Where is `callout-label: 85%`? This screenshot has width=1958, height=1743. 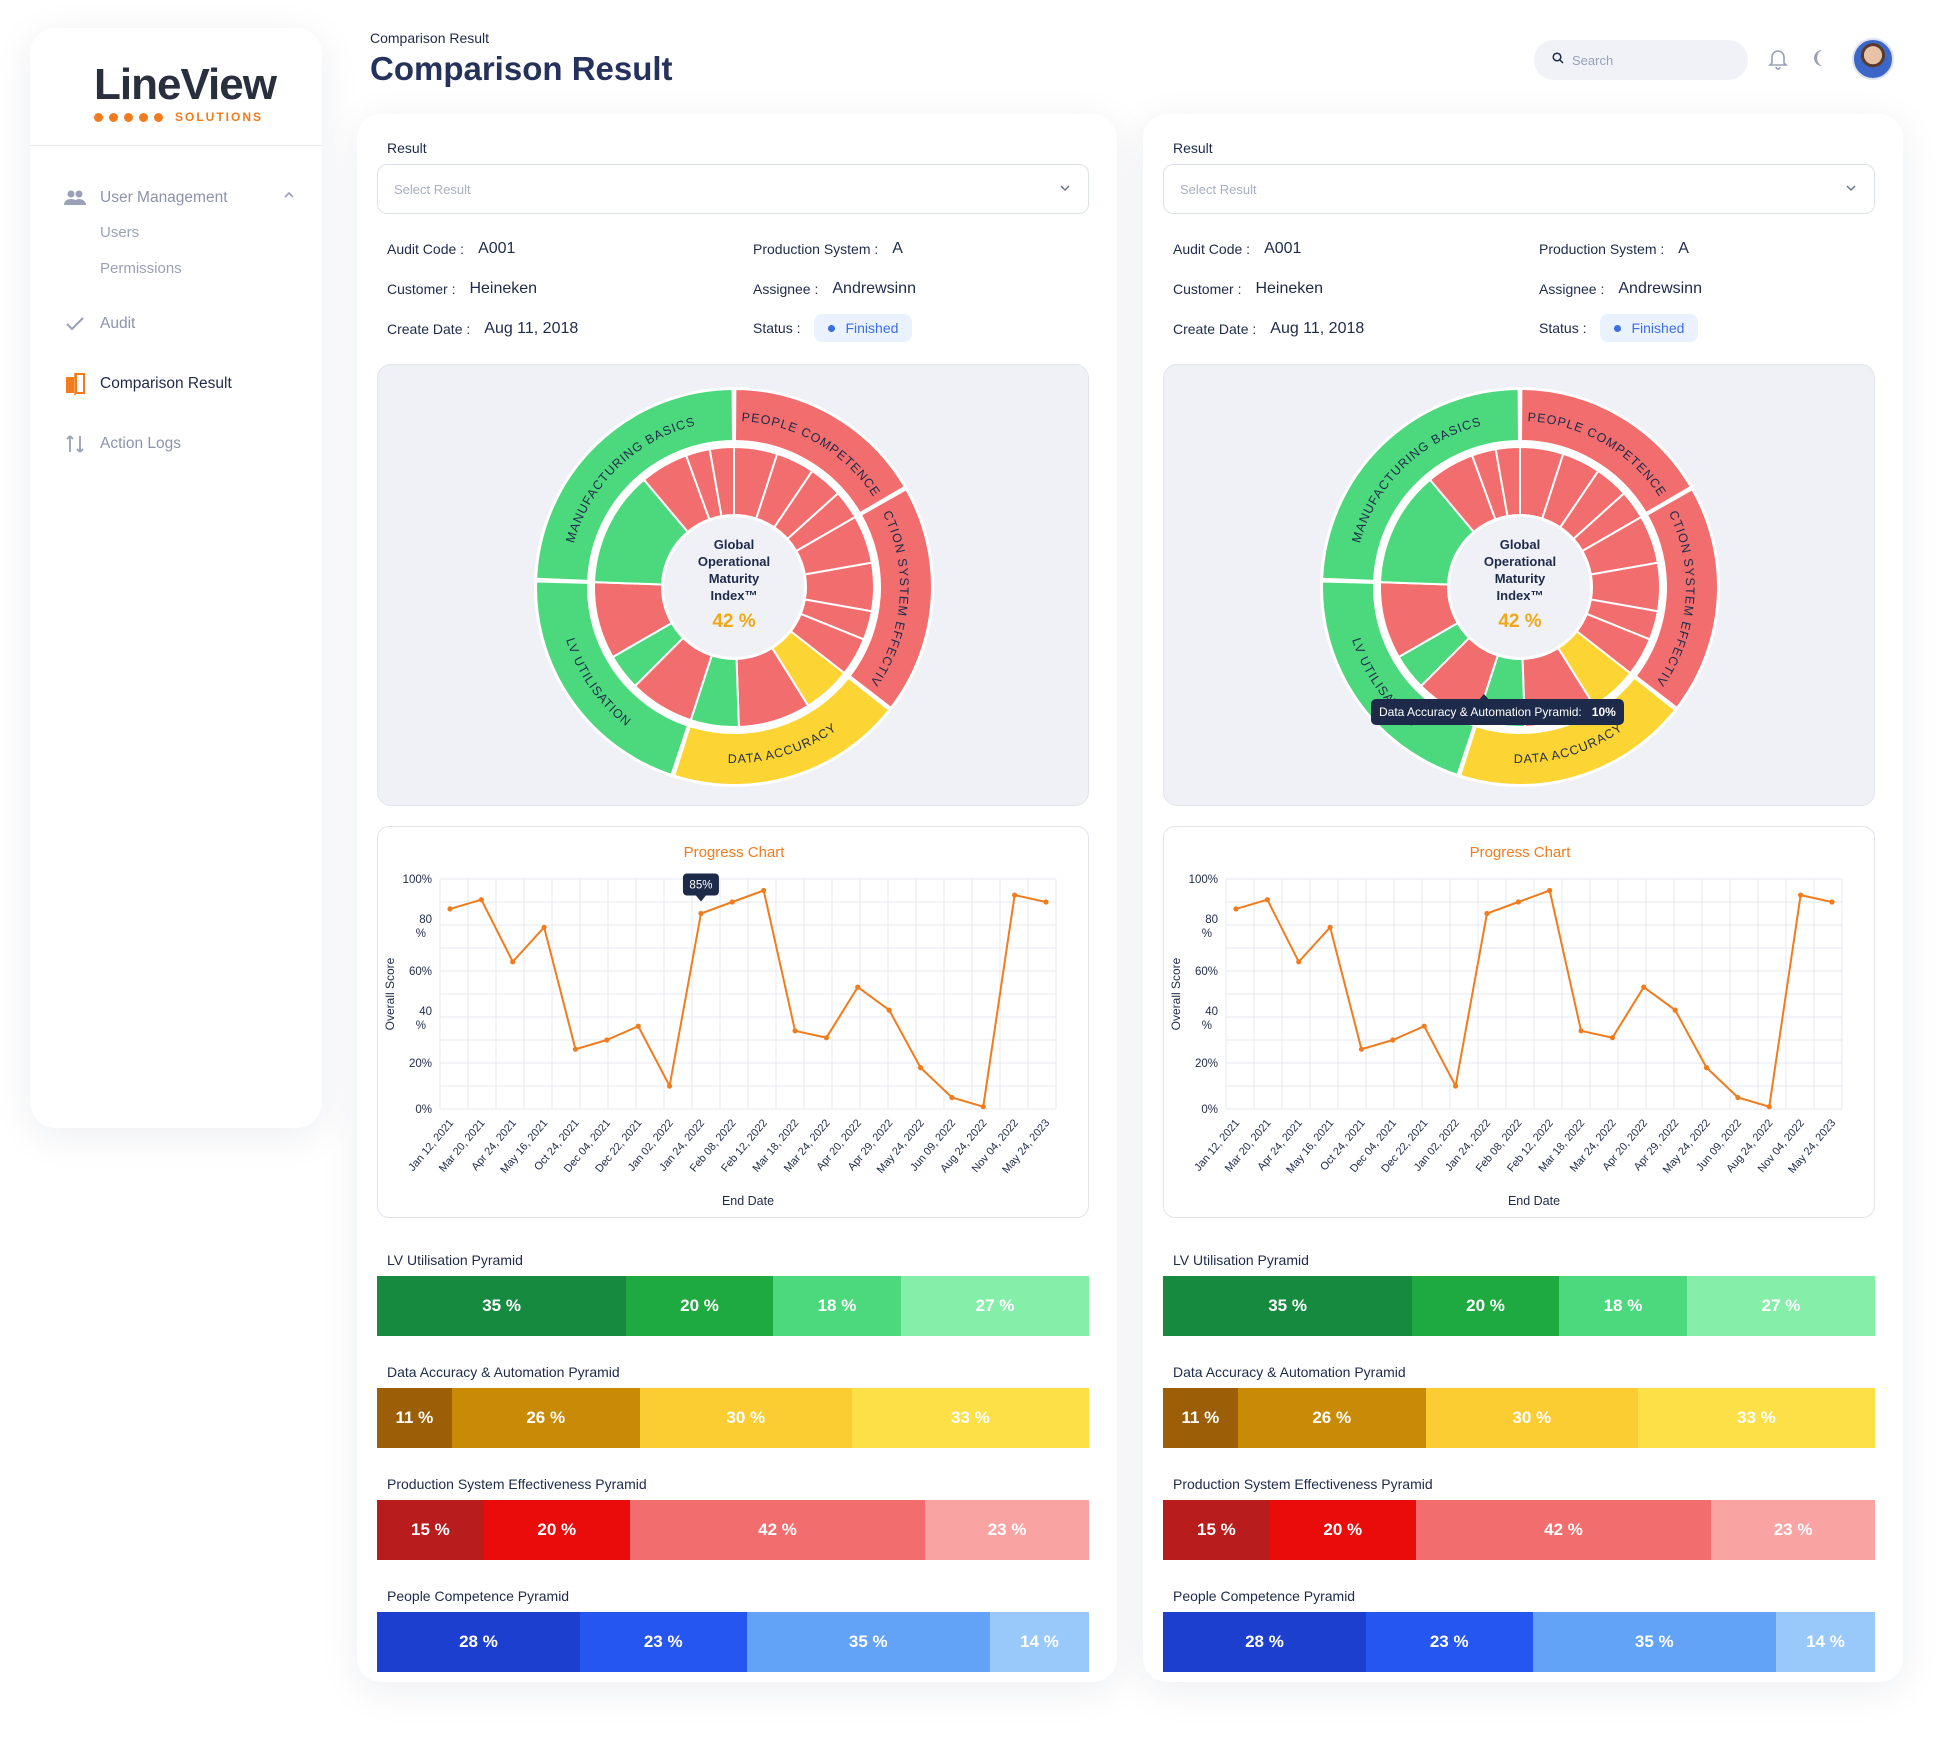 callout-label: 85% is located at coordinates (700, 886).